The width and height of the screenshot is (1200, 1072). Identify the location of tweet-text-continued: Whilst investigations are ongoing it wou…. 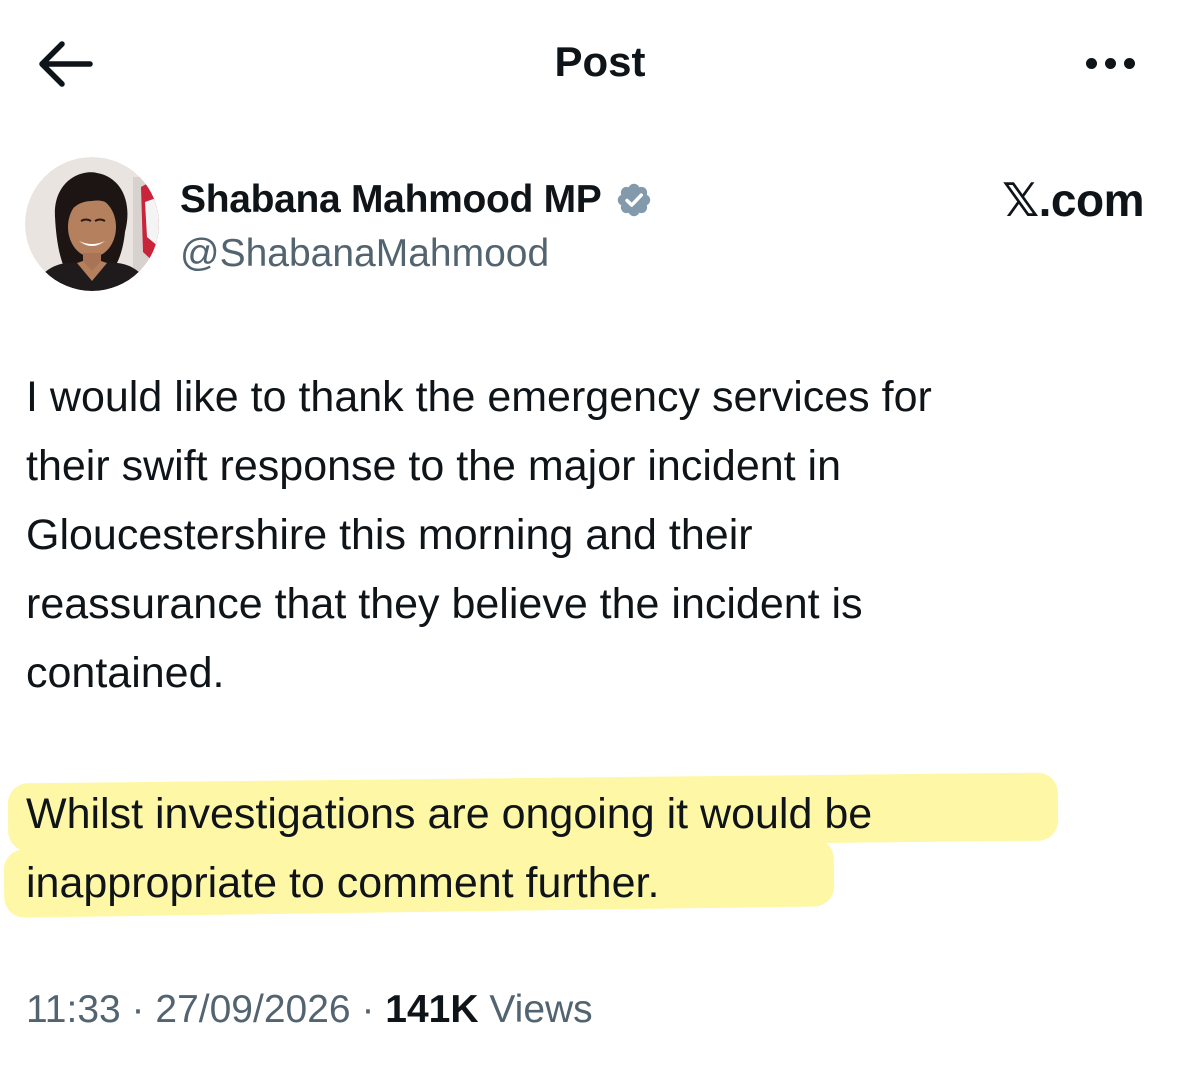
(586, 849).